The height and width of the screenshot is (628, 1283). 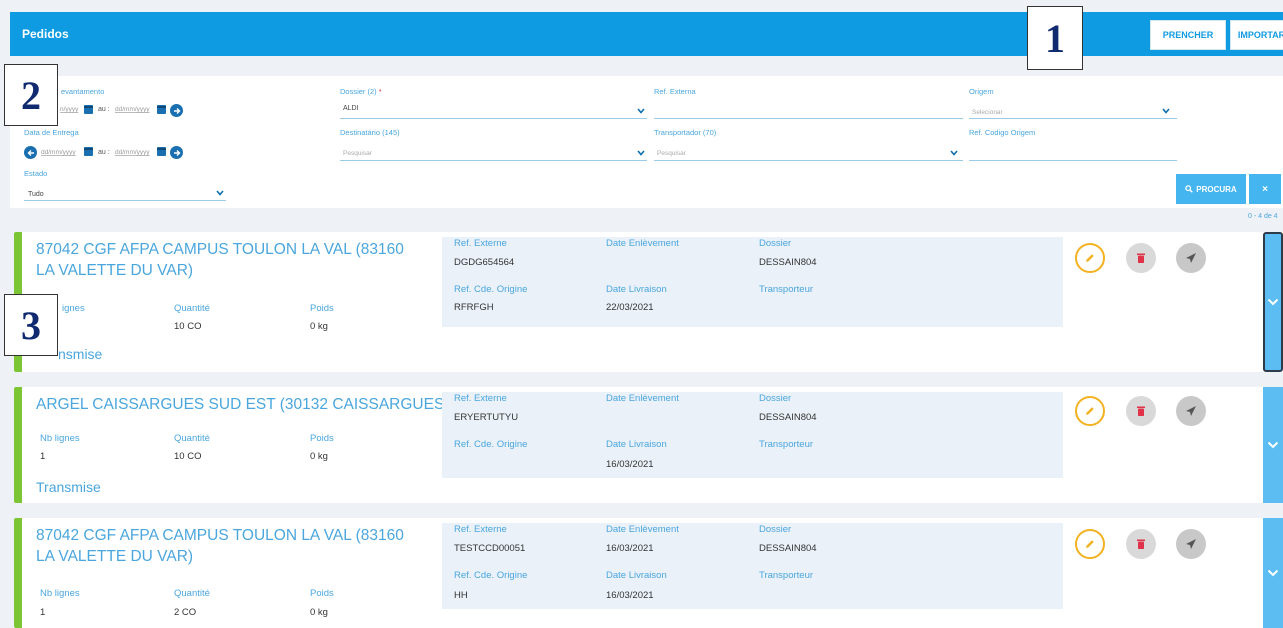 I want to click on levantamento-label: evantamento, so click(x=83, y=91).